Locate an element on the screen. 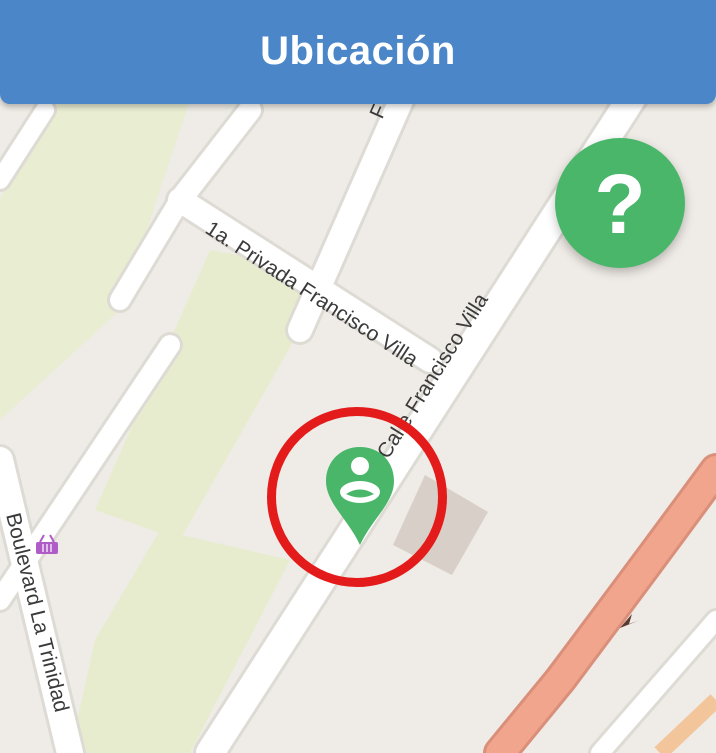  user-location-pin-icon is located at coordinates (360, 496).